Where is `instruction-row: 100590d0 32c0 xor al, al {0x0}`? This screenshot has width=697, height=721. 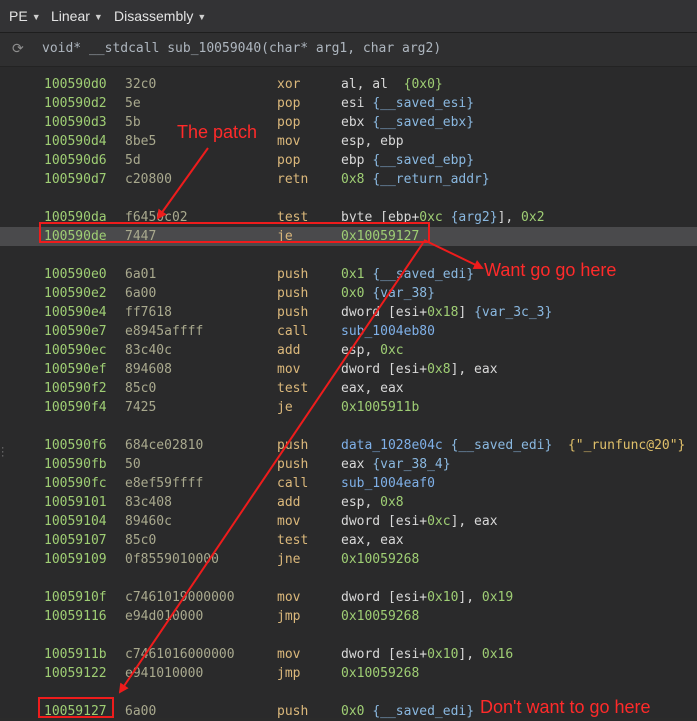
instruction-row: 100590d0 32c0 xor al, al {0x0} is located at coordinates (348, 84).